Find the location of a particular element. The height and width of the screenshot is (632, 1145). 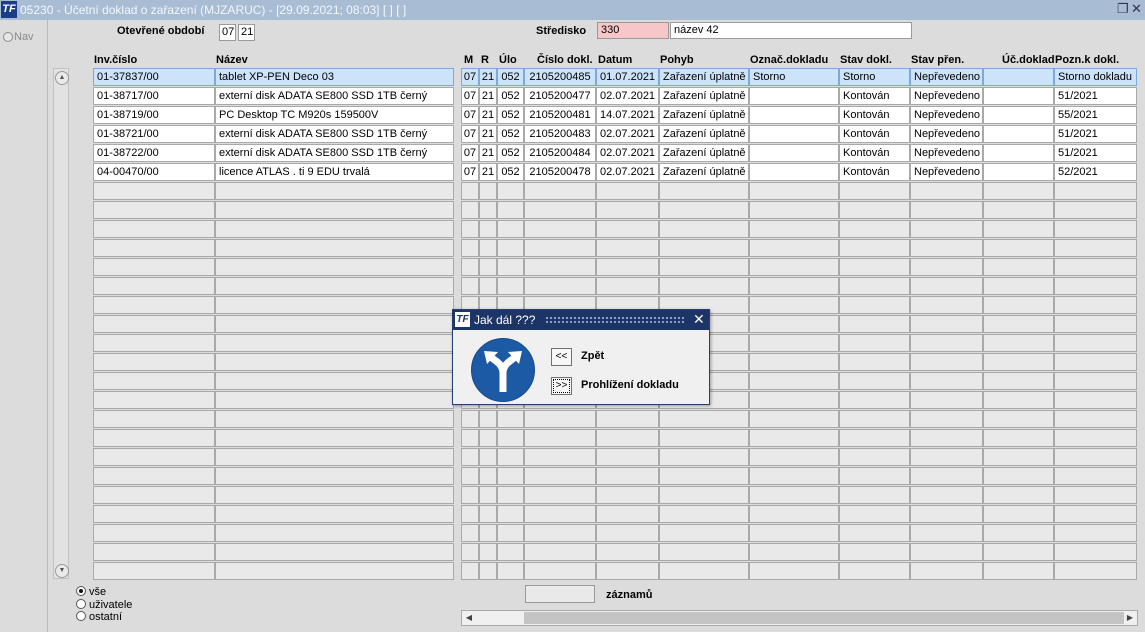

table-cell-inv-number: 01-38717/00 is located at coordinates (154, 96).